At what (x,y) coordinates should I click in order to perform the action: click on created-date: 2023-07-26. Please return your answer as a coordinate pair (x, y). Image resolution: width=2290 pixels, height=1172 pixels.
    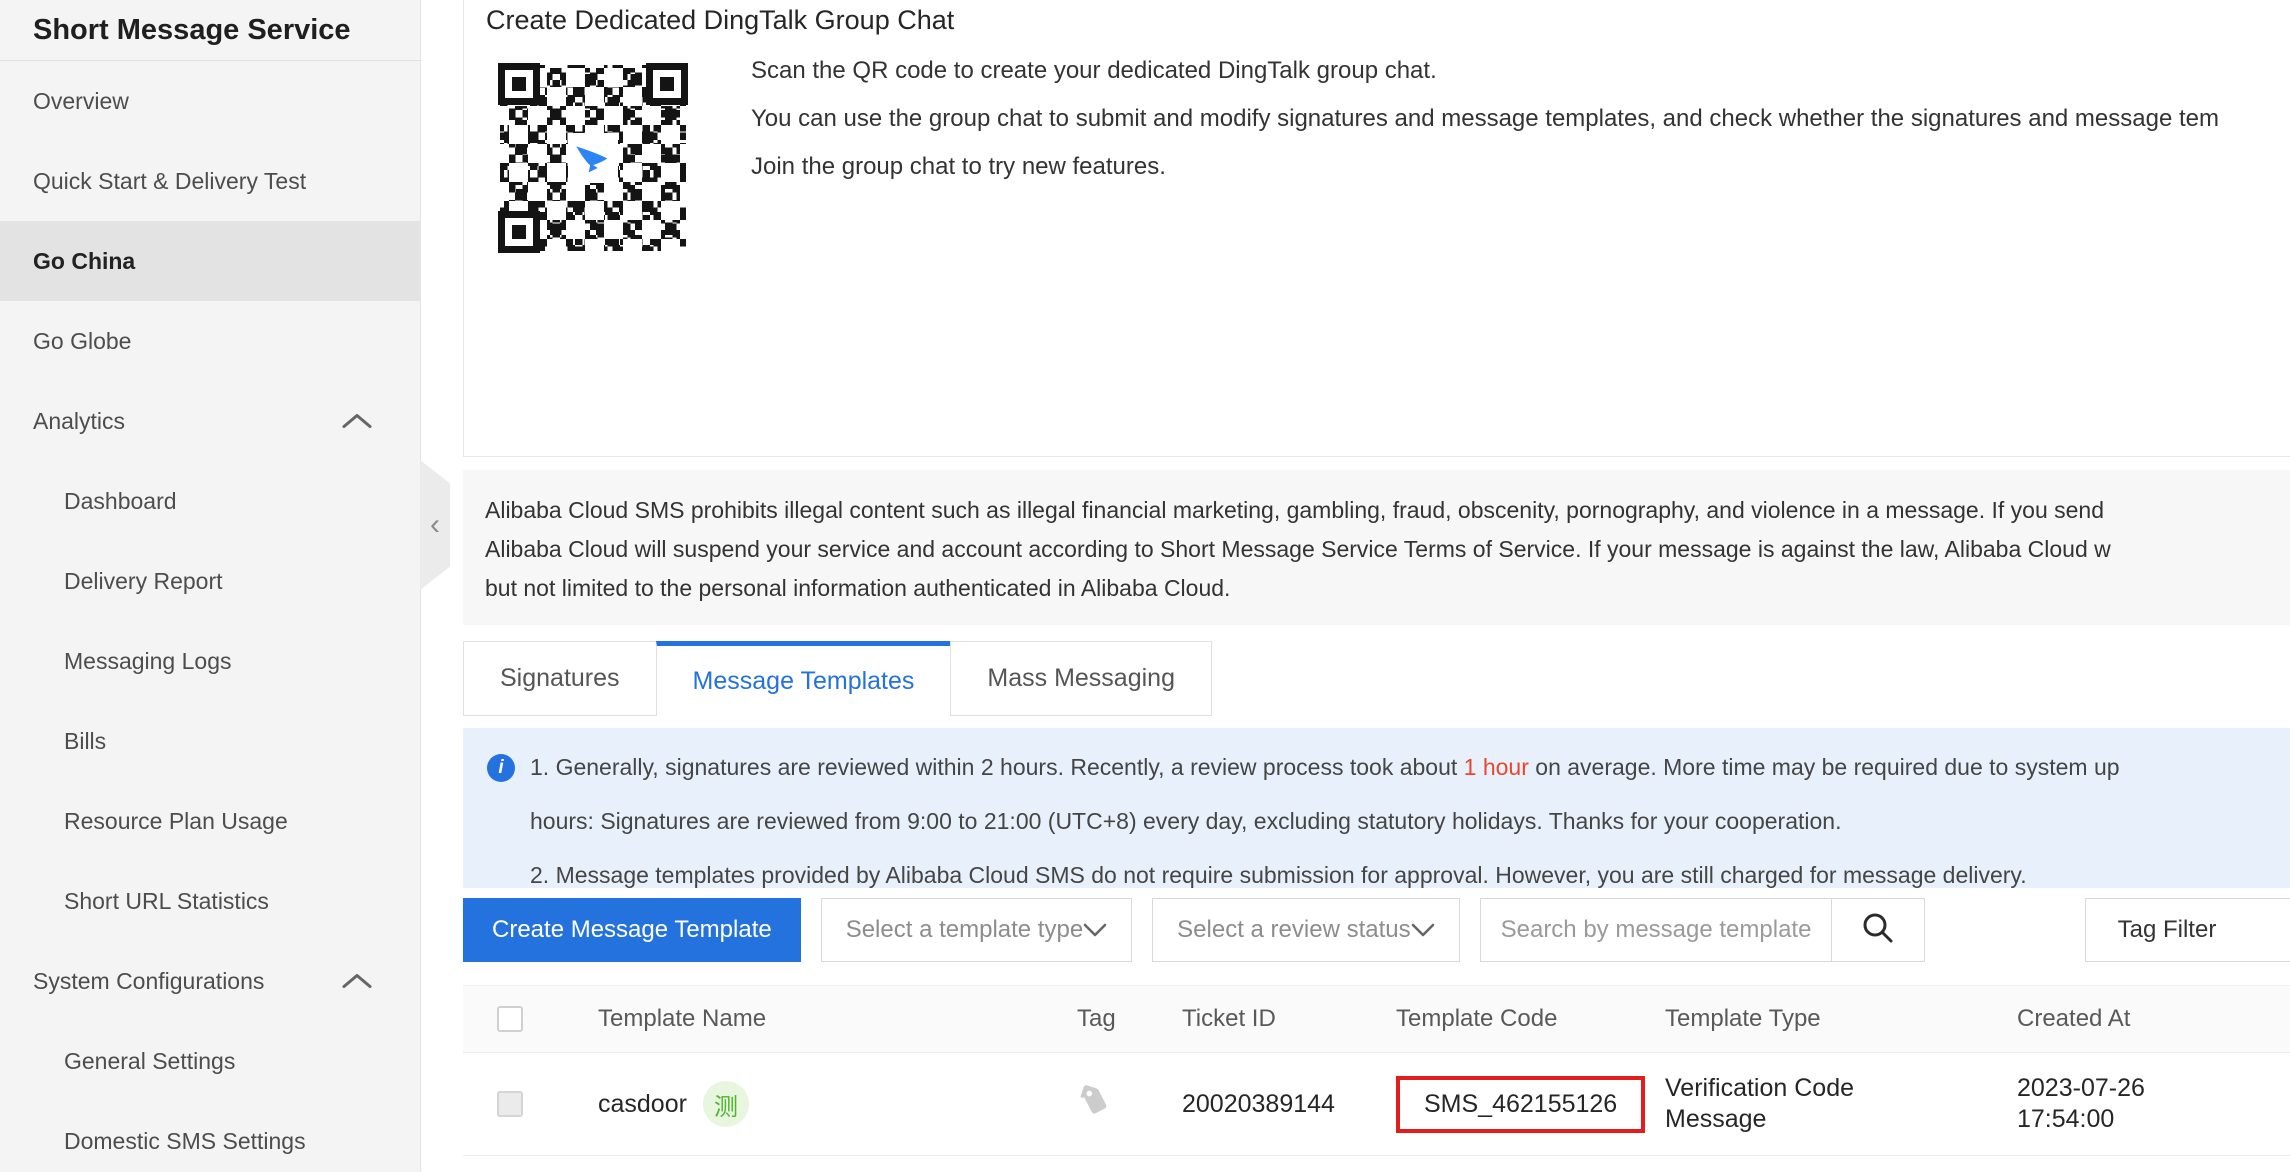
    Looking at the image, I should click on (2081, 1088).